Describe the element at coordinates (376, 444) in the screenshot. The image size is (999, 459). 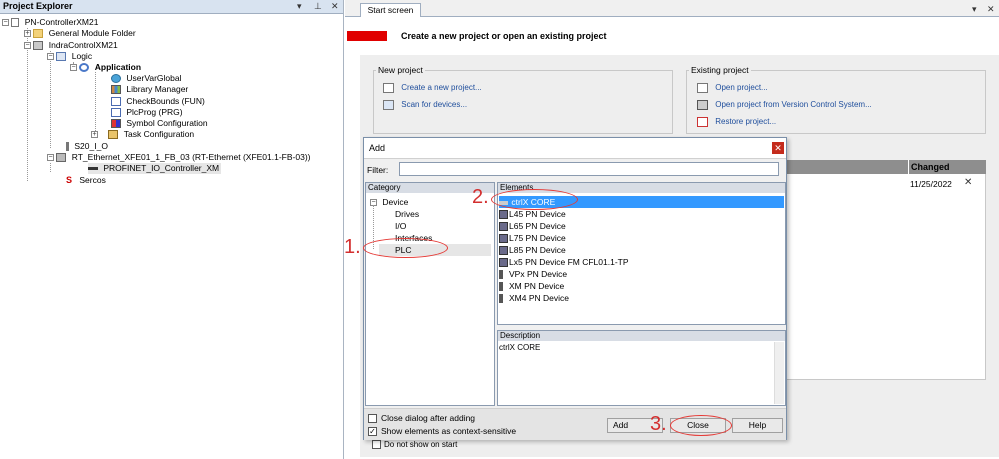
I see `do-not-show-checkbox` at that location.